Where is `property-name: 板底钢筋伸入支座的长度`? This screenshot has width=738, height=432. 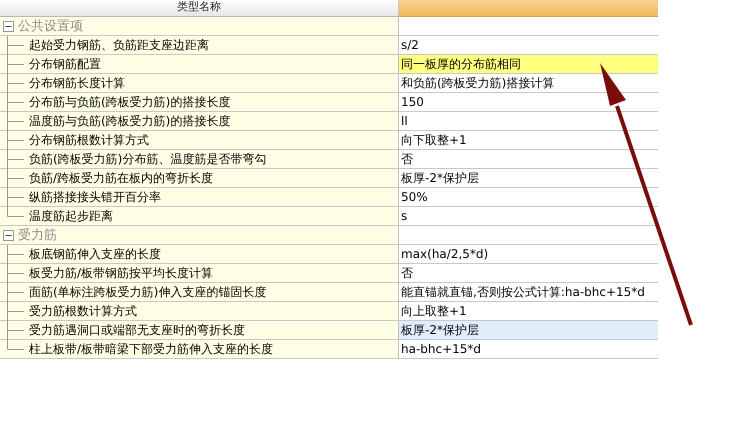
property-name: 板底钢筋伸入支座的长度 is located at coordinates (95, 254).